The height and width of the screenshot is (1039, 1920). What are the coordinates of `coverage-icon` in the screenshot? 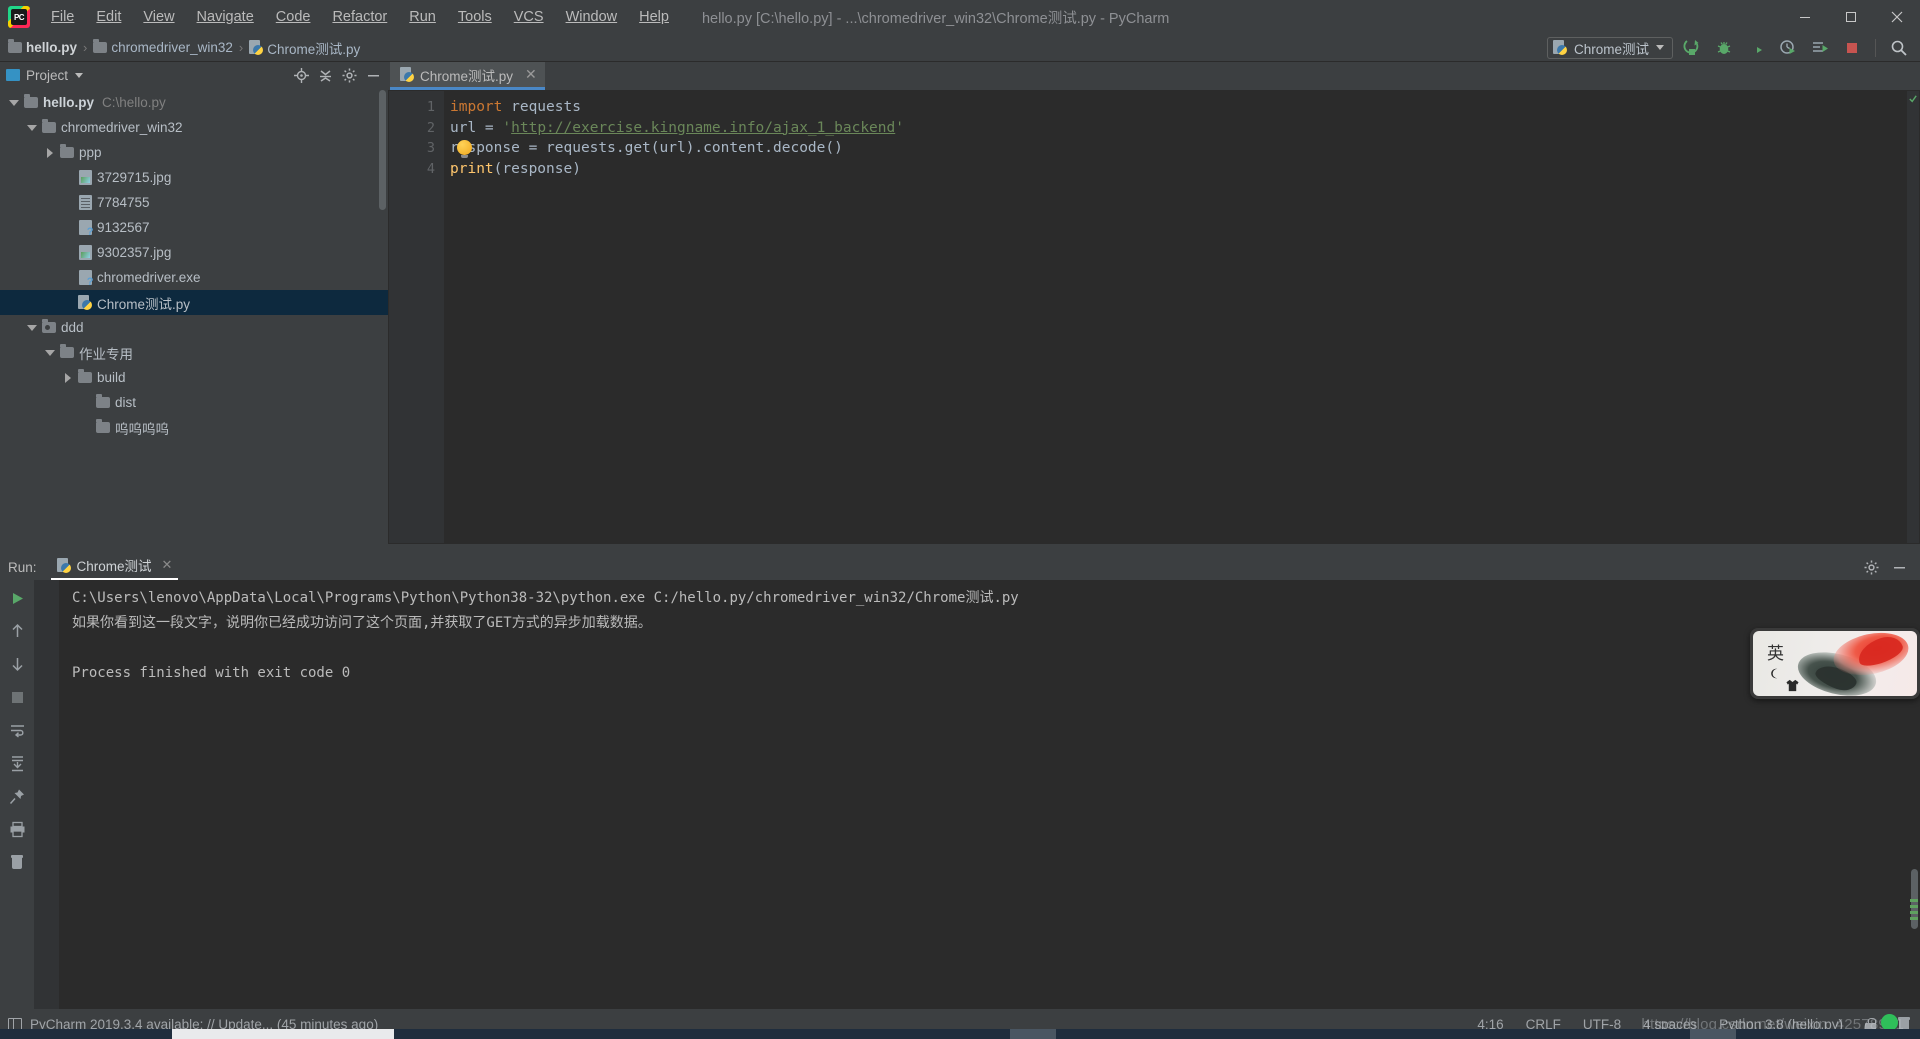 It's located at (1755, 46).